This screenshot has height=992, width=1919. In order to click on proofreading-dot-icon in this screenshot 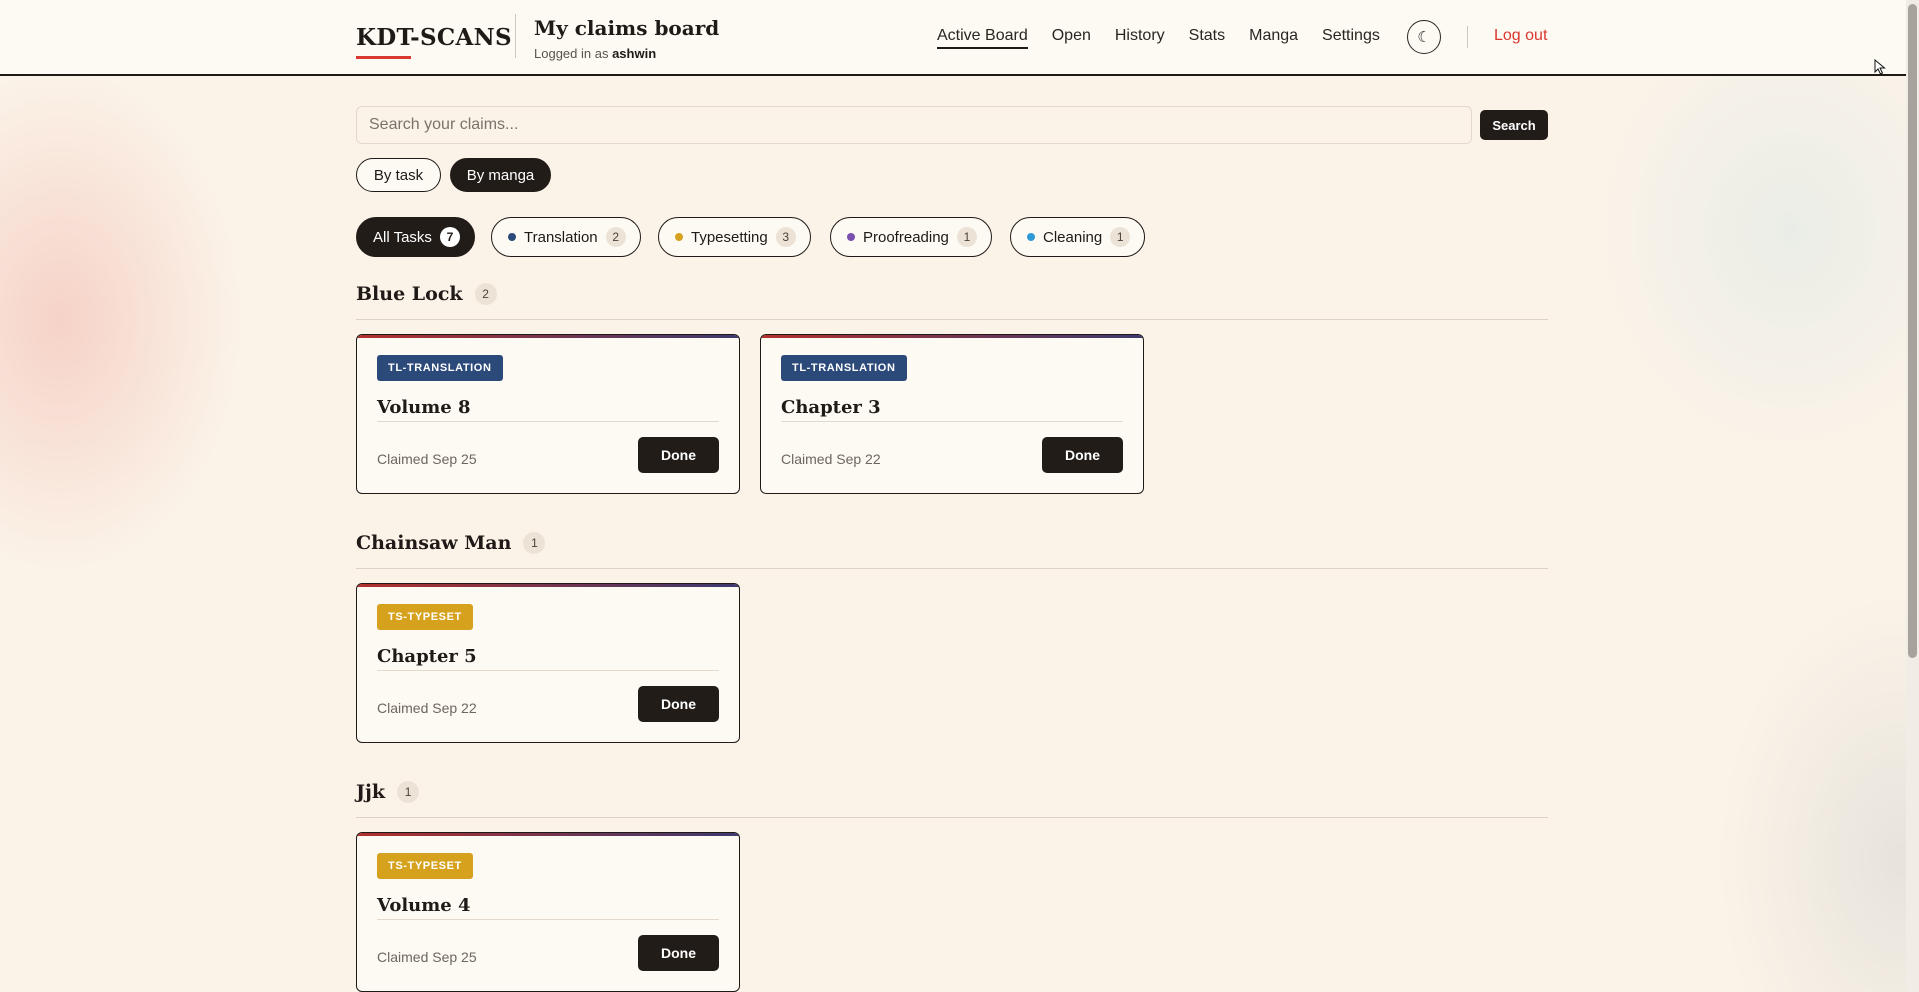, I will do `click(851, 237)`.